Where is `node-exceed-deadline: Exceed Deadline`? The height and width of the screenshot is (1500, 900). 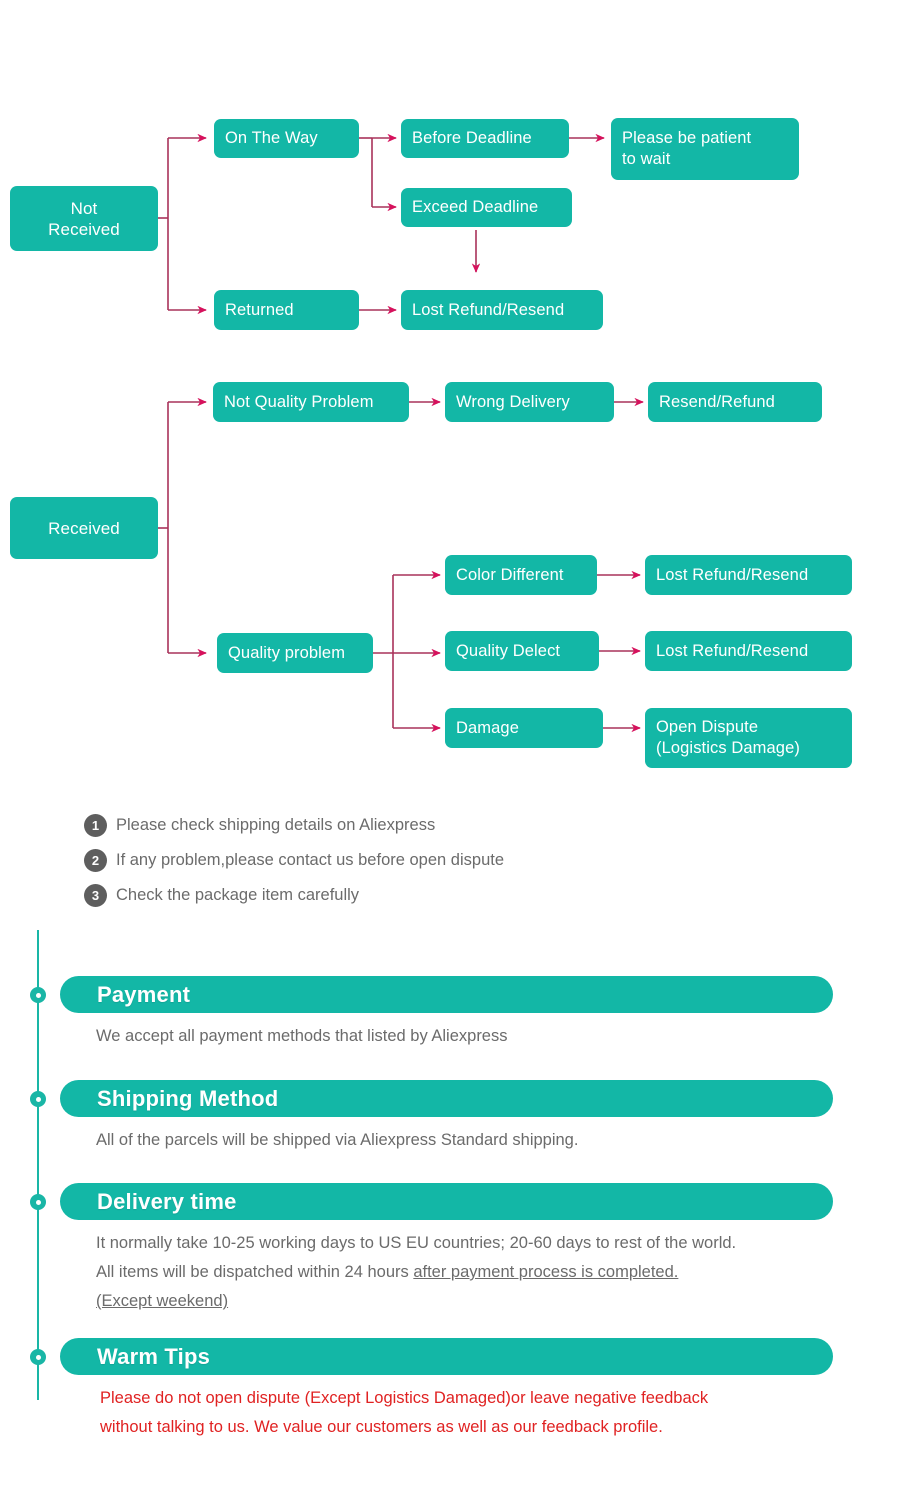 node-exceed-deadline: Exceed Deadline is located at coordinates (486, 207).